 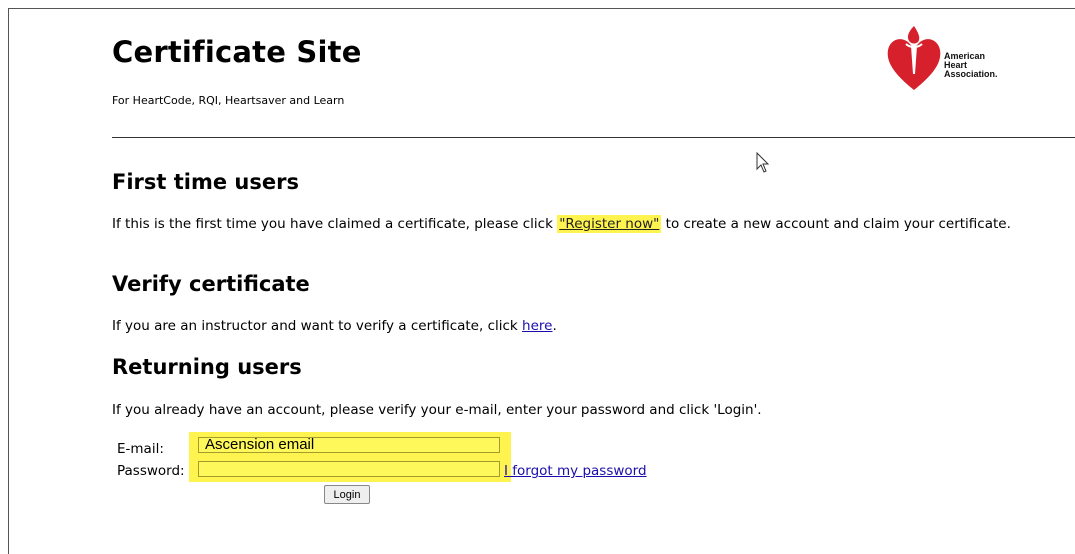 I want to click on verify-heading: Verify certificate, so click(x=211, y=284).